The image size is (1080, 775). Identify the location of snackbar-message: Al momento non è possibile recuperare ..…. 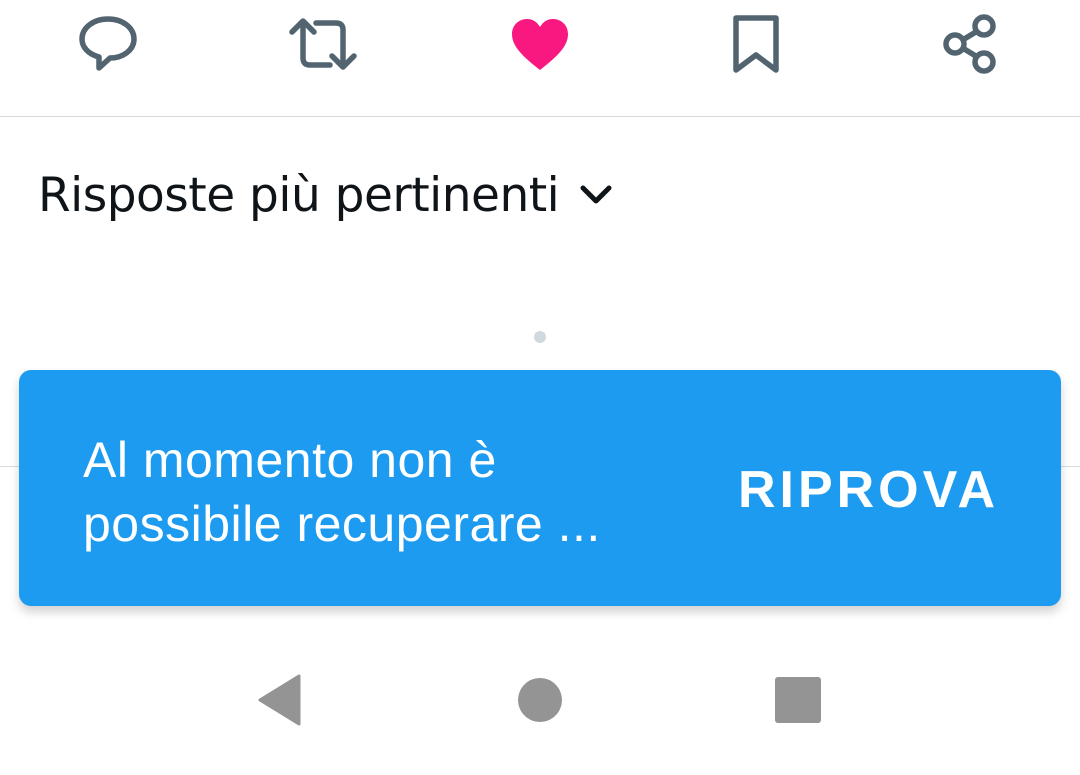
(383, 492).